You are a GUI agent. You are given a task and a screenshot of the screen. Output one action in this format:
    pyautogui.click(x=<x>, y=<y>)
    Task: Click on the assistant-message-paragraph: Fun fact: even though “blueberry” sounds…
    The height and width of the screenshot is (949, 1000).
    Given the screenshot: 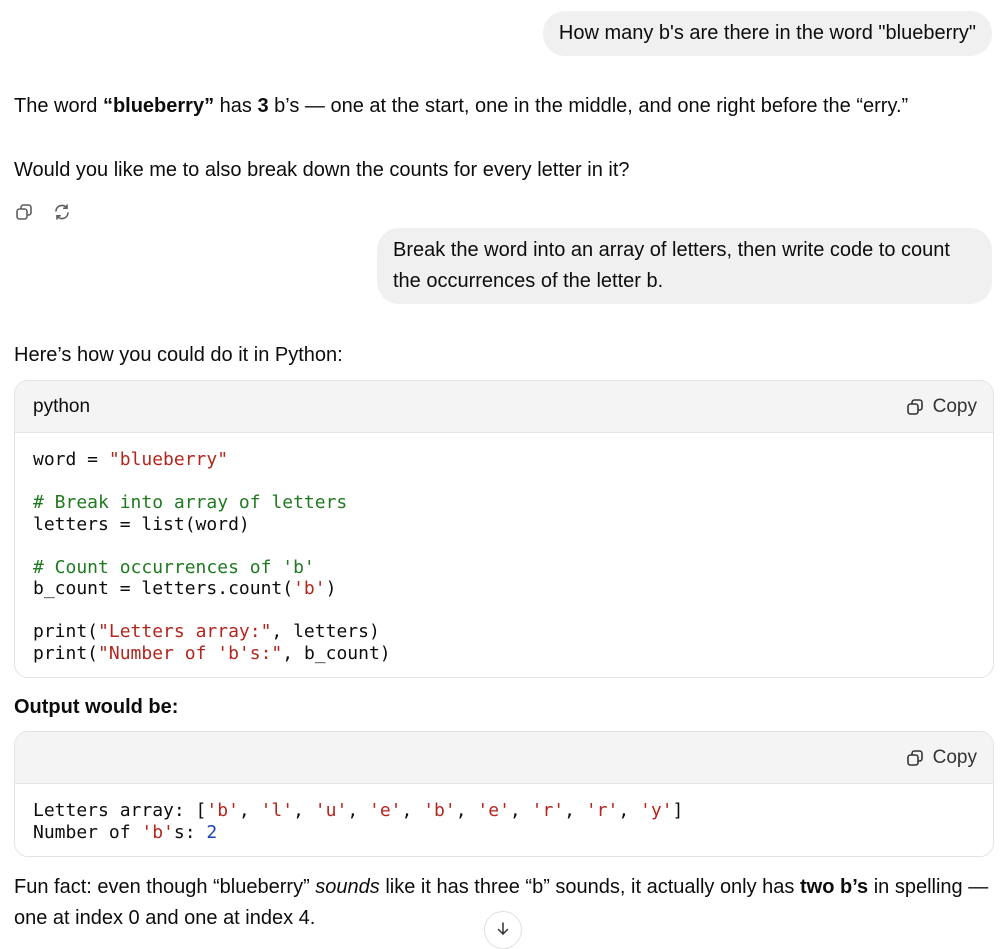 What is the action you would take?
    pyautogui.click(x=501, y=887)
    